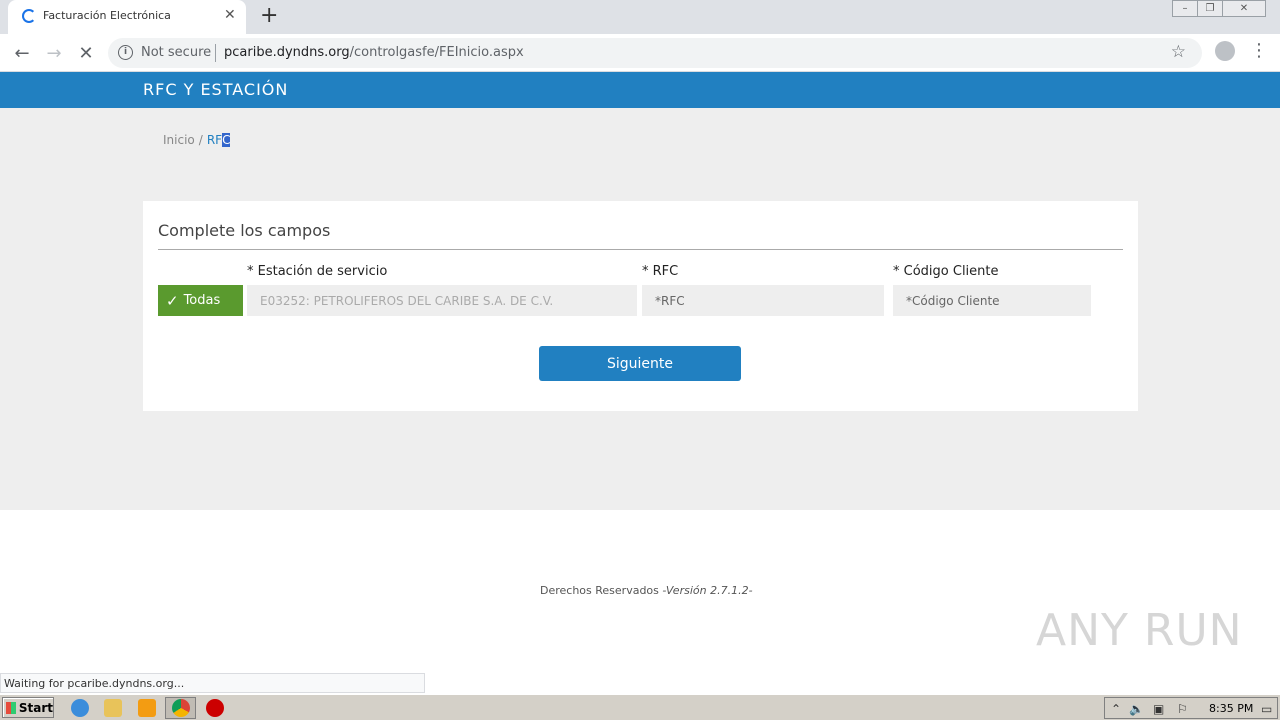 The width and height of the screenshot is (1280, 720). What do you see at coordinates (29, 16) in the screenshot?
I see `loading-spinner-icon` at bounding box center [29, 16].